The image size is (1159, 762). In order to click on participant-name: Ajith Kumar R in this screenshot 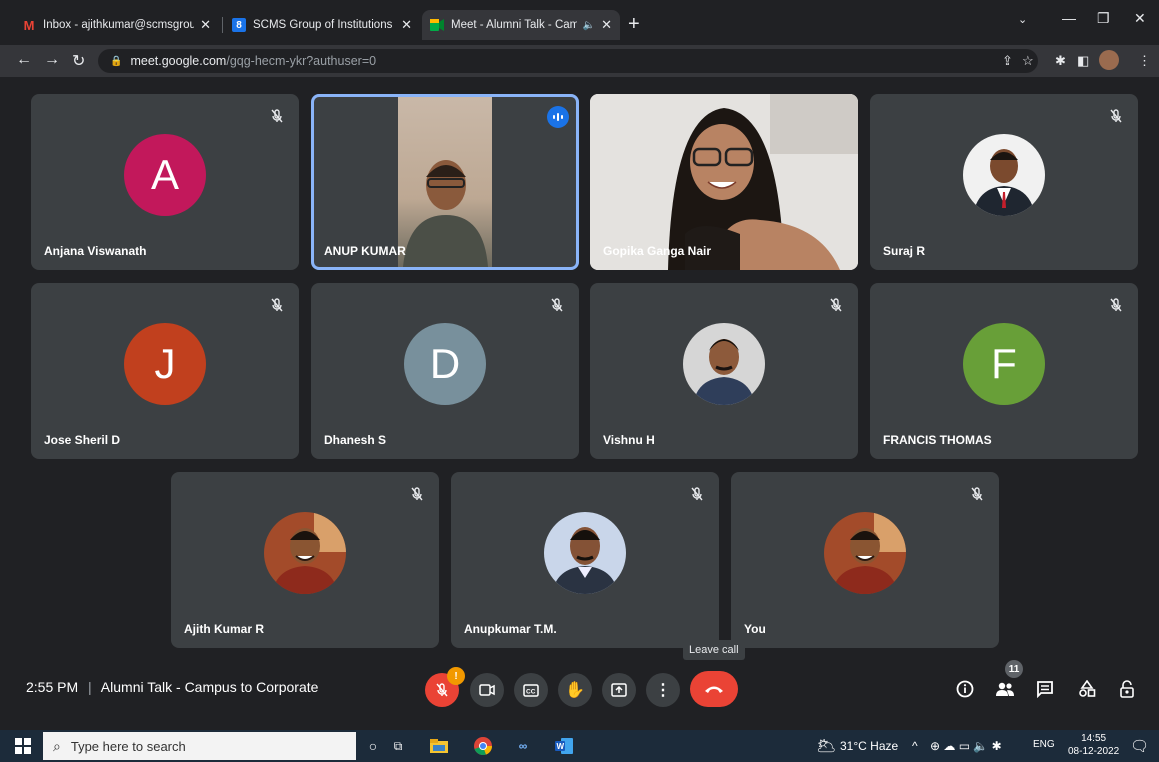, I will do `click(224, 629)`.